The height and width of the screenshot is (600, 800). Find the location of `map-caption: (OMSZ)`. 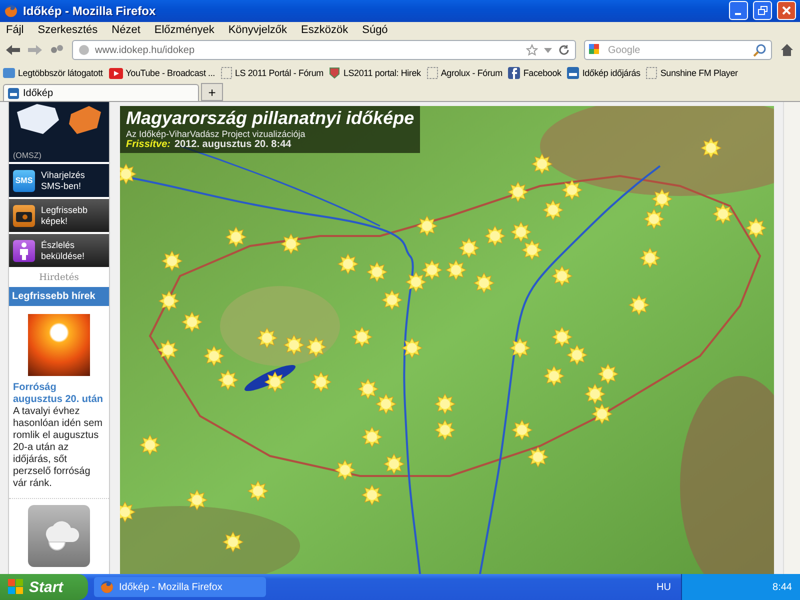

map-caption: (OMSZ) is located at coordinates (27, 155).